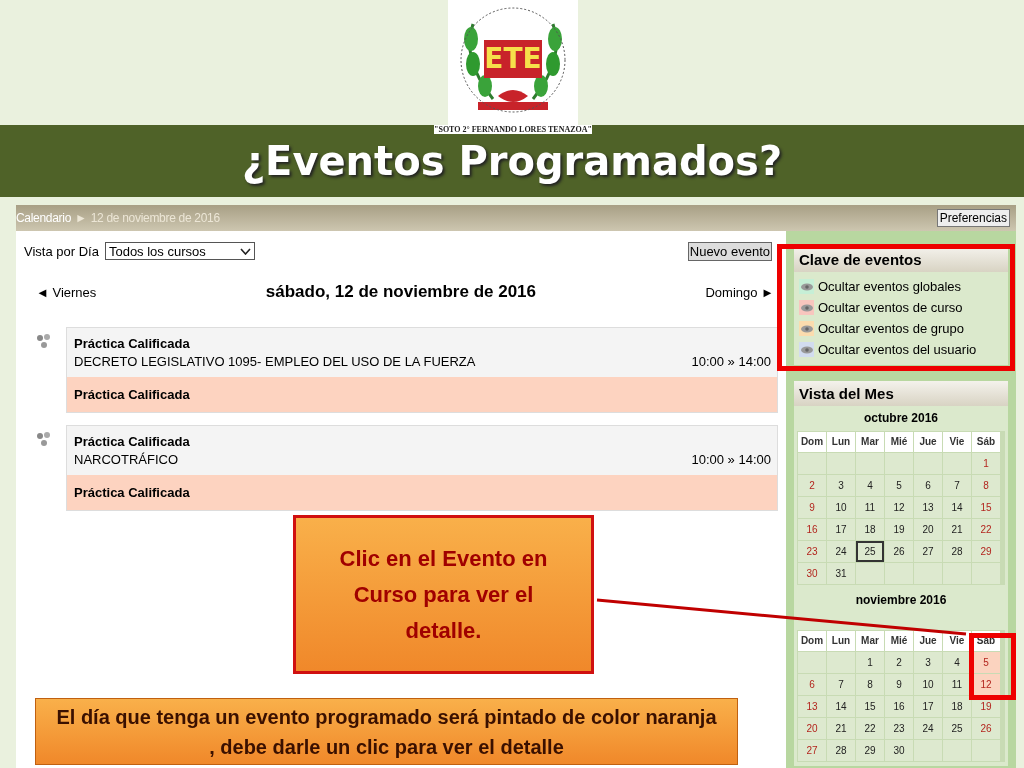 This screenshot has width=1024, height=768. What do you see at coordinates (891, 328) in the screenshot?
I see `hide-events-link: Ocultar eventos de grupo` at bounding box center [891, 328].